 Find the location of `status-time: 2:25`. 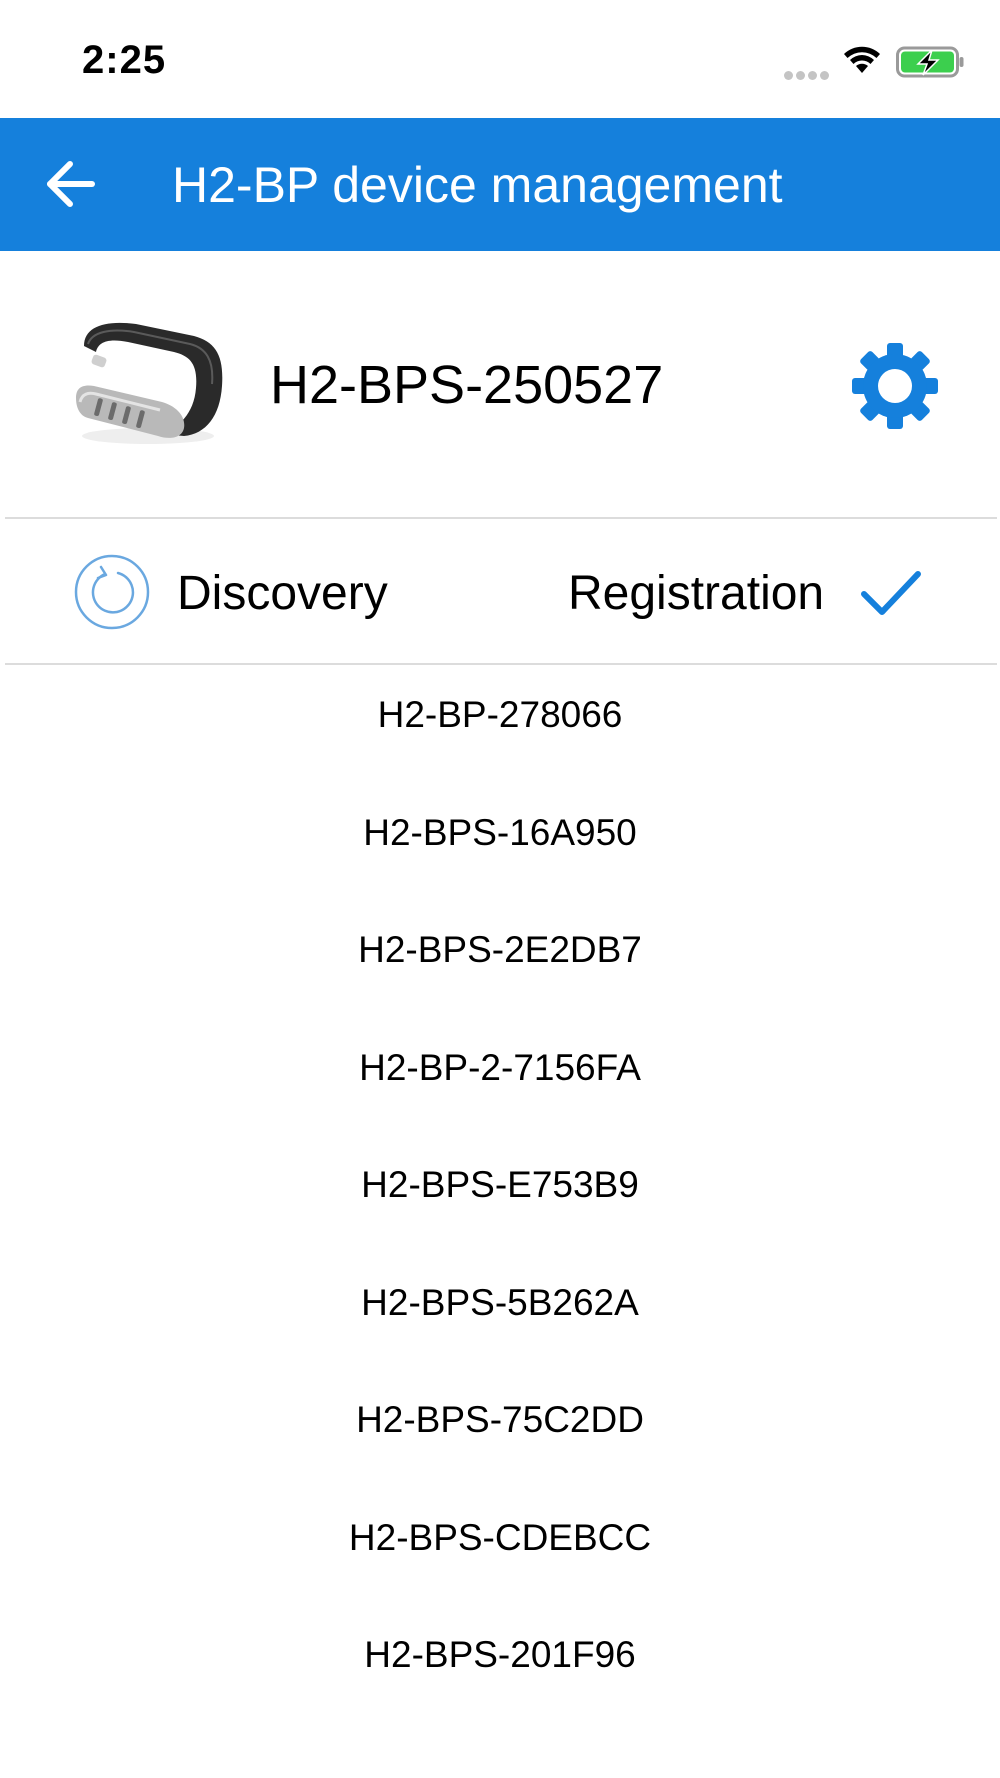

status-time: 2:25 is located at coordinates (124, 60).